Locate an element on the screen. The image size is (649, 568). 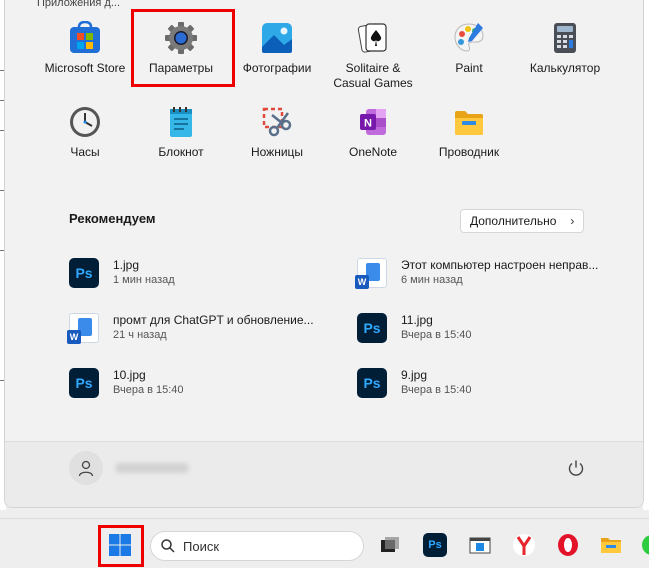
recommended-title: Рекомендуем is located at coordinates (112, 218).